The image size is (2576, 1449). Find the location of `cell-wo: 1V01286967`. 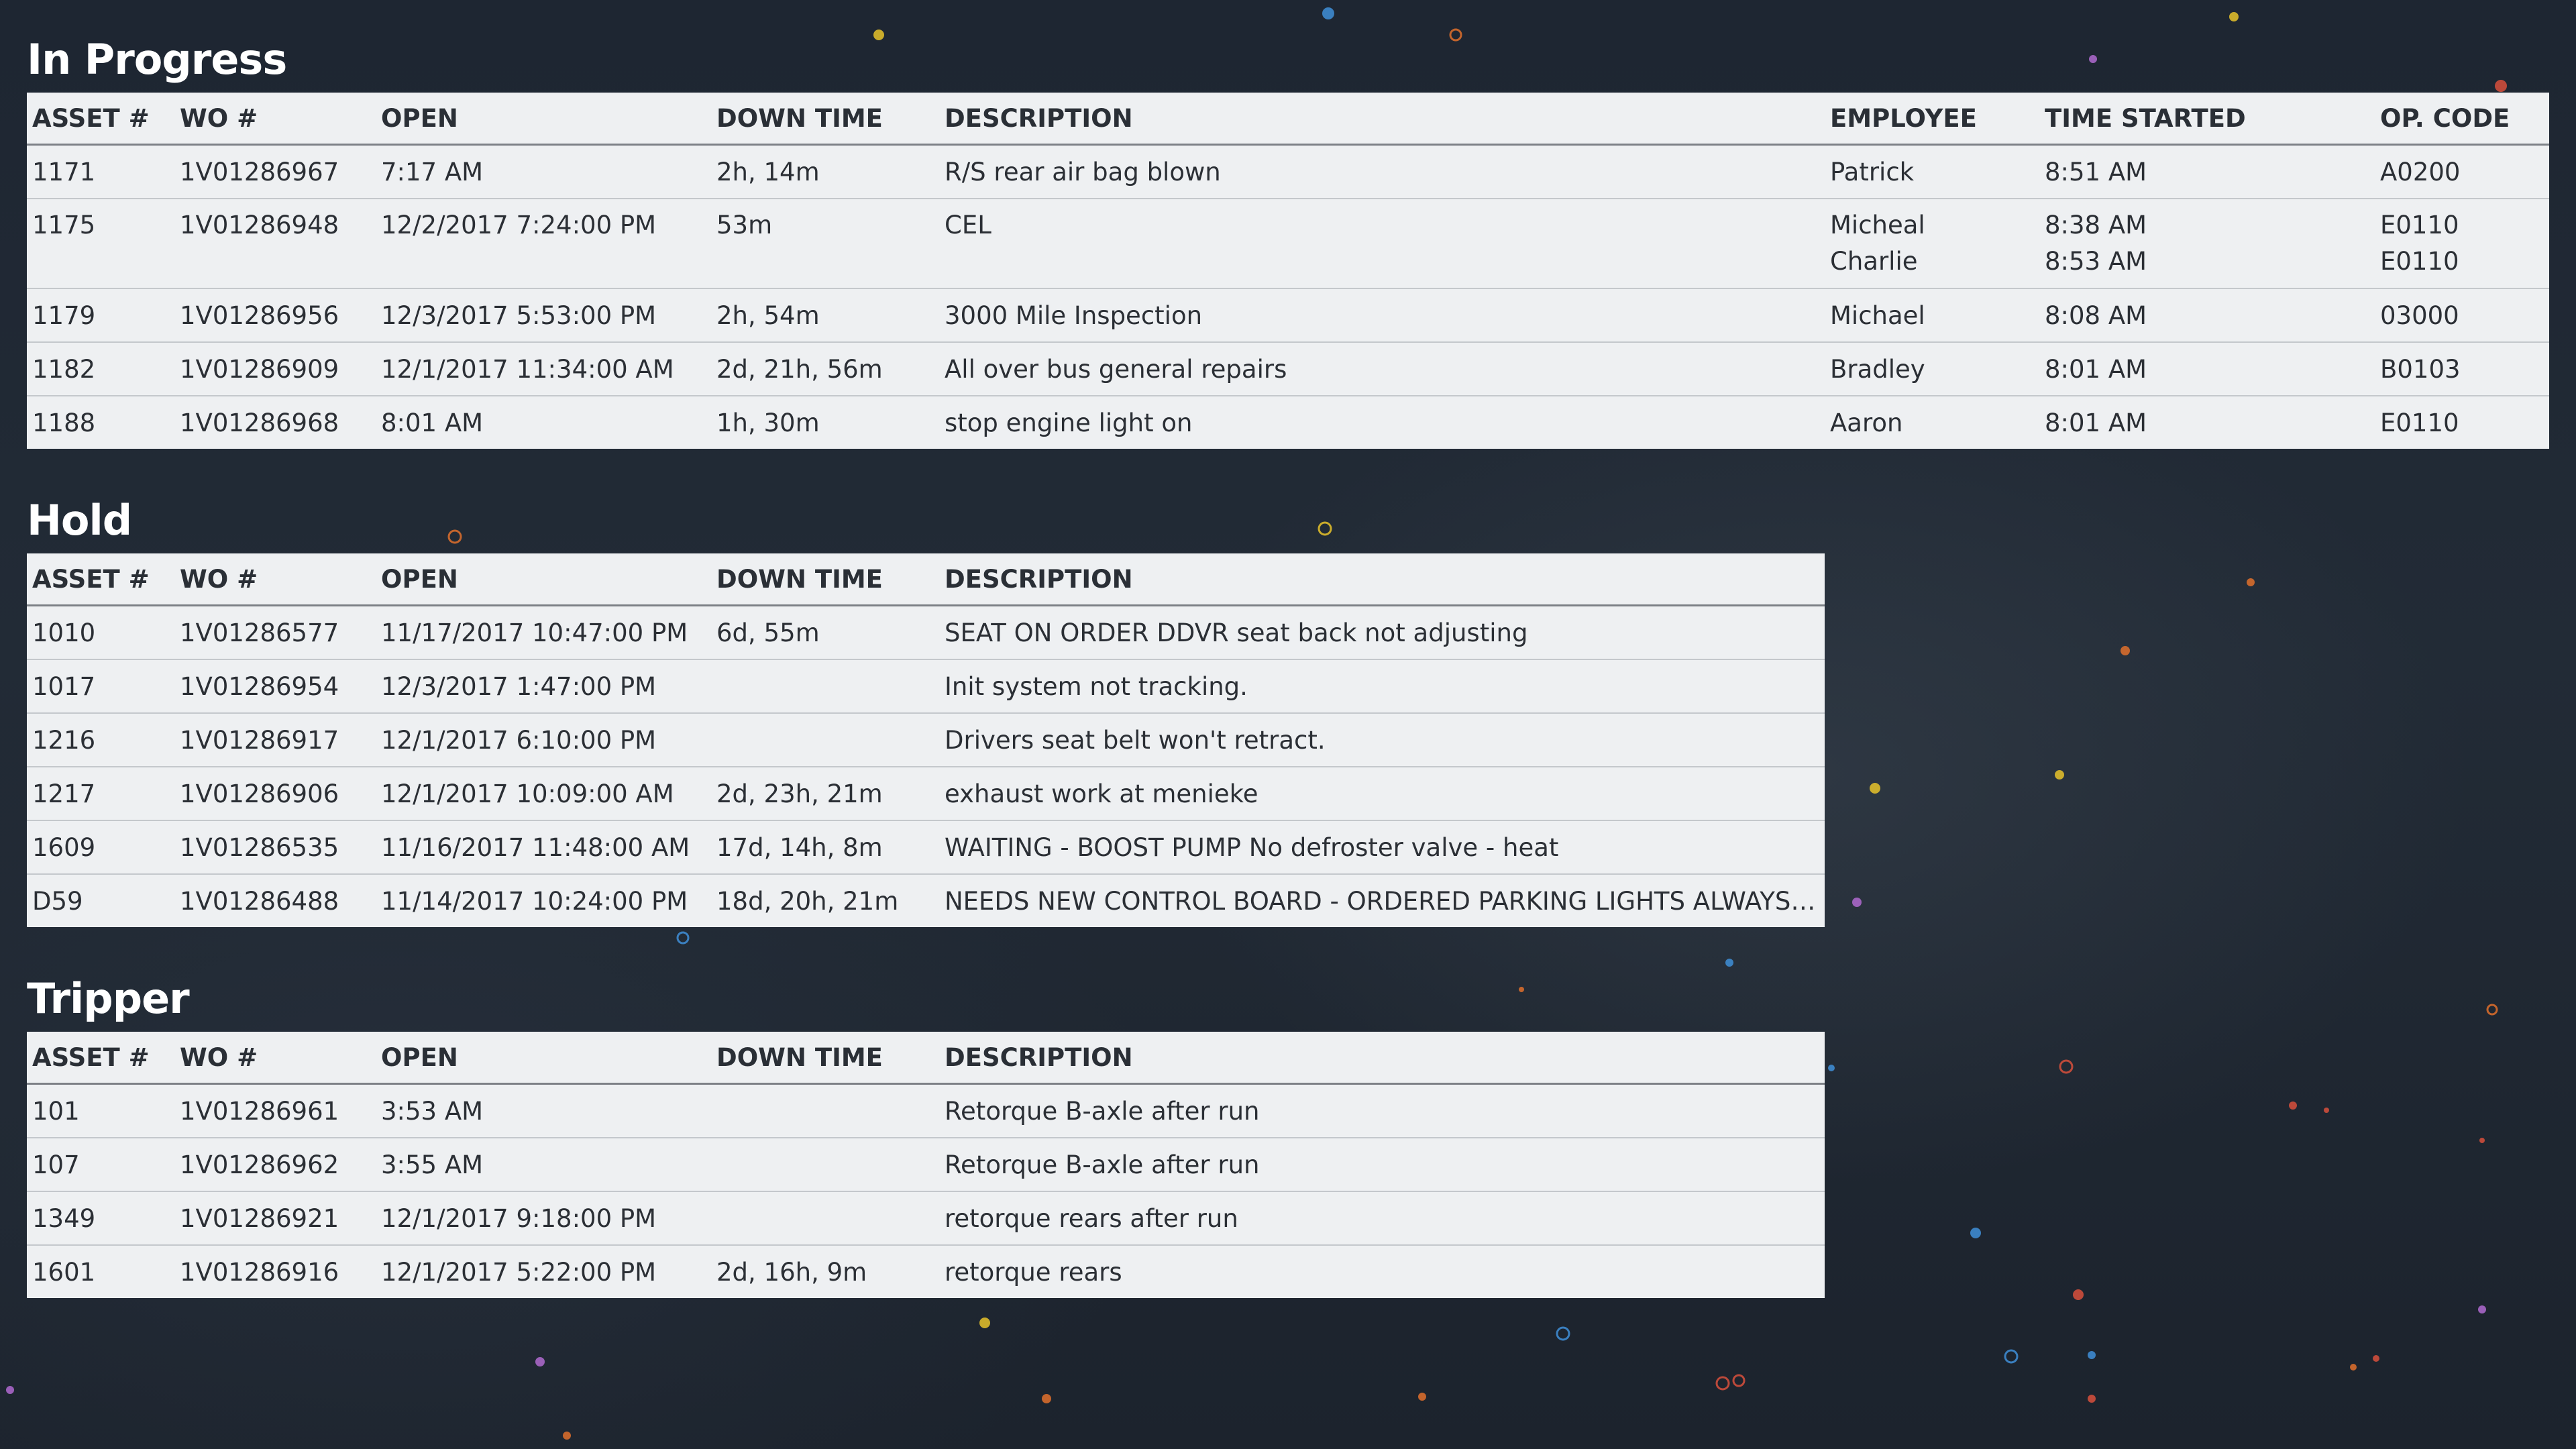

cell-wo: 1V01286967 is located at coordinates (275, 171).